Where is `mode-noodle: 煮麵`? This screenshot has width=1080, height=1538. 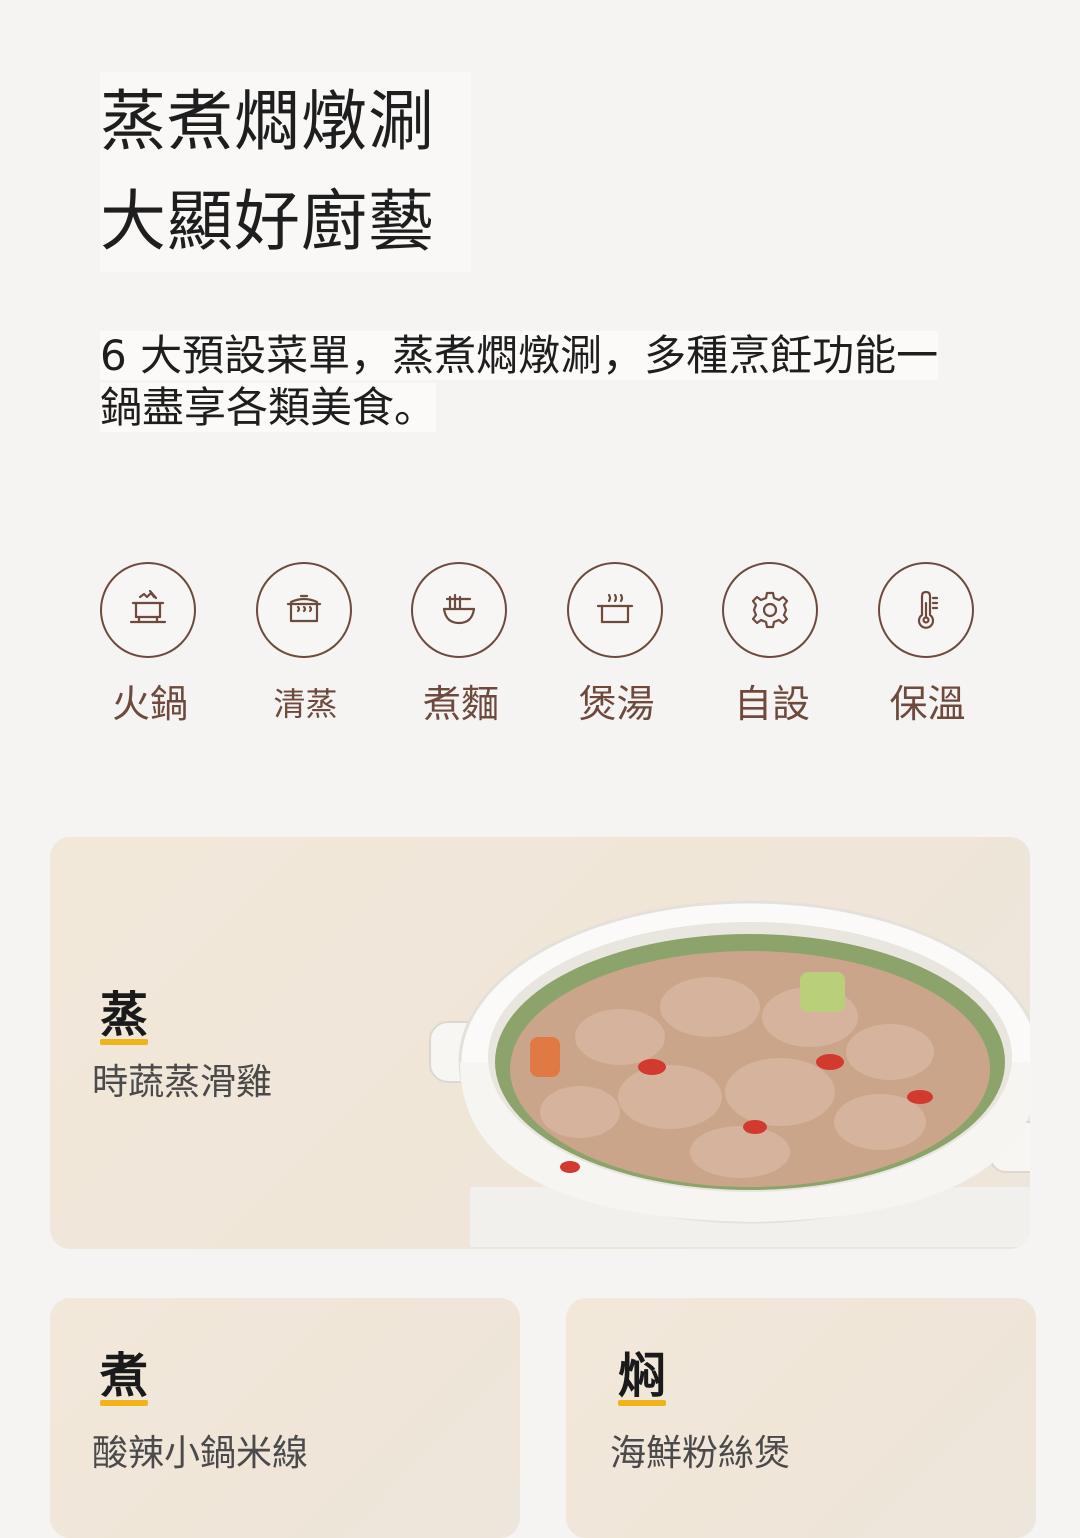 mode-noodle: 煮麵 is located at coordinates (489, 645).